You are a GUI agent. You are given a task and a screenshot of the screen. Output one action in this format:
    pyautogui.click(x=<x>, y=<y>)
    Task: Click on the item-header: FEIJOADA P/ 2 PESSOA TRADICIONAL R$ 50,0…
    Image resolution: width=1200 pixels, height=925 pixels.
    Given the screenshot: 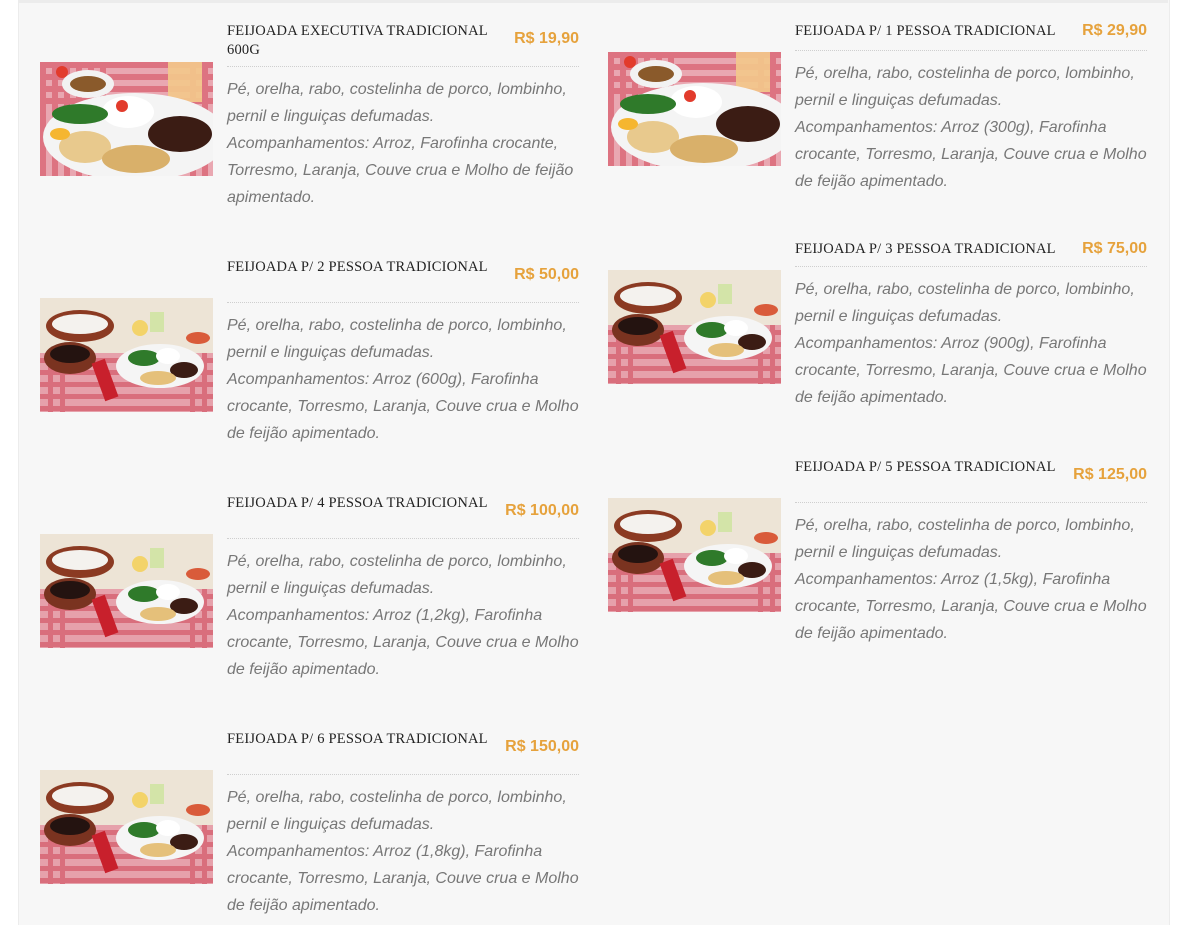 What is the action you would take?
    pyautogui.click(x=403, y=278)
    